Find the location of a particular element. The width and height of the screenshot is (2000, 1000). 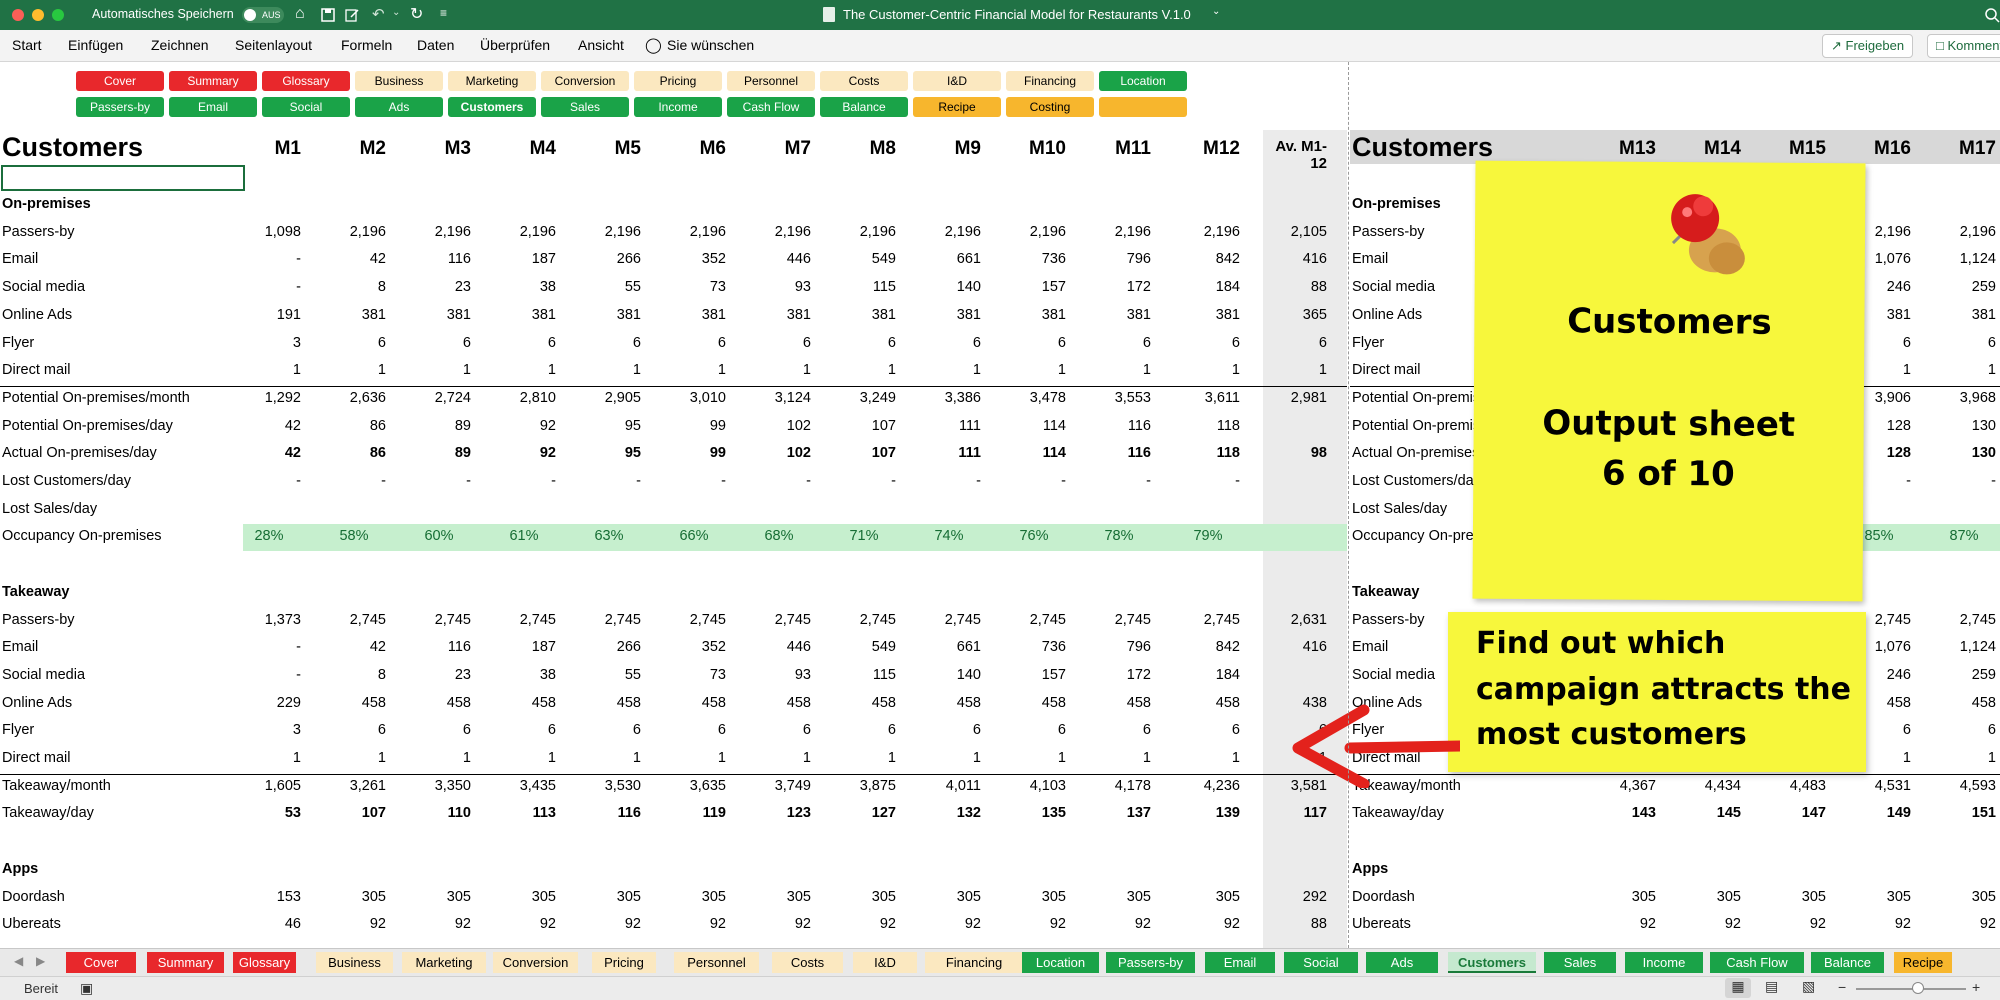

undo-icon: ↶ is located at coordinates (378, 14).